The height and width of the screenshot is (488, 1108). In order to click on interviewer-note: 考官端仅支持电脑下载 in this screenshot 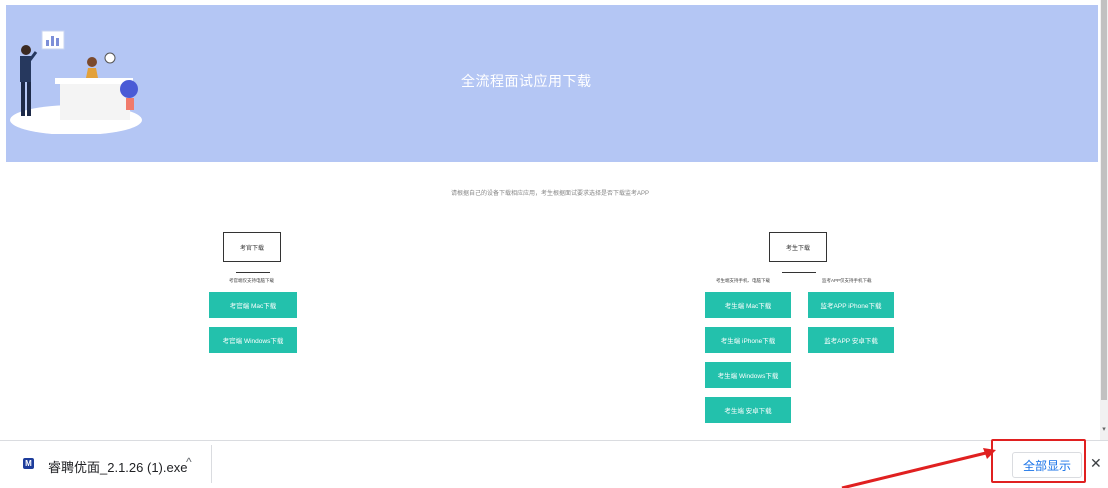, I will do `click(251, 280)`.